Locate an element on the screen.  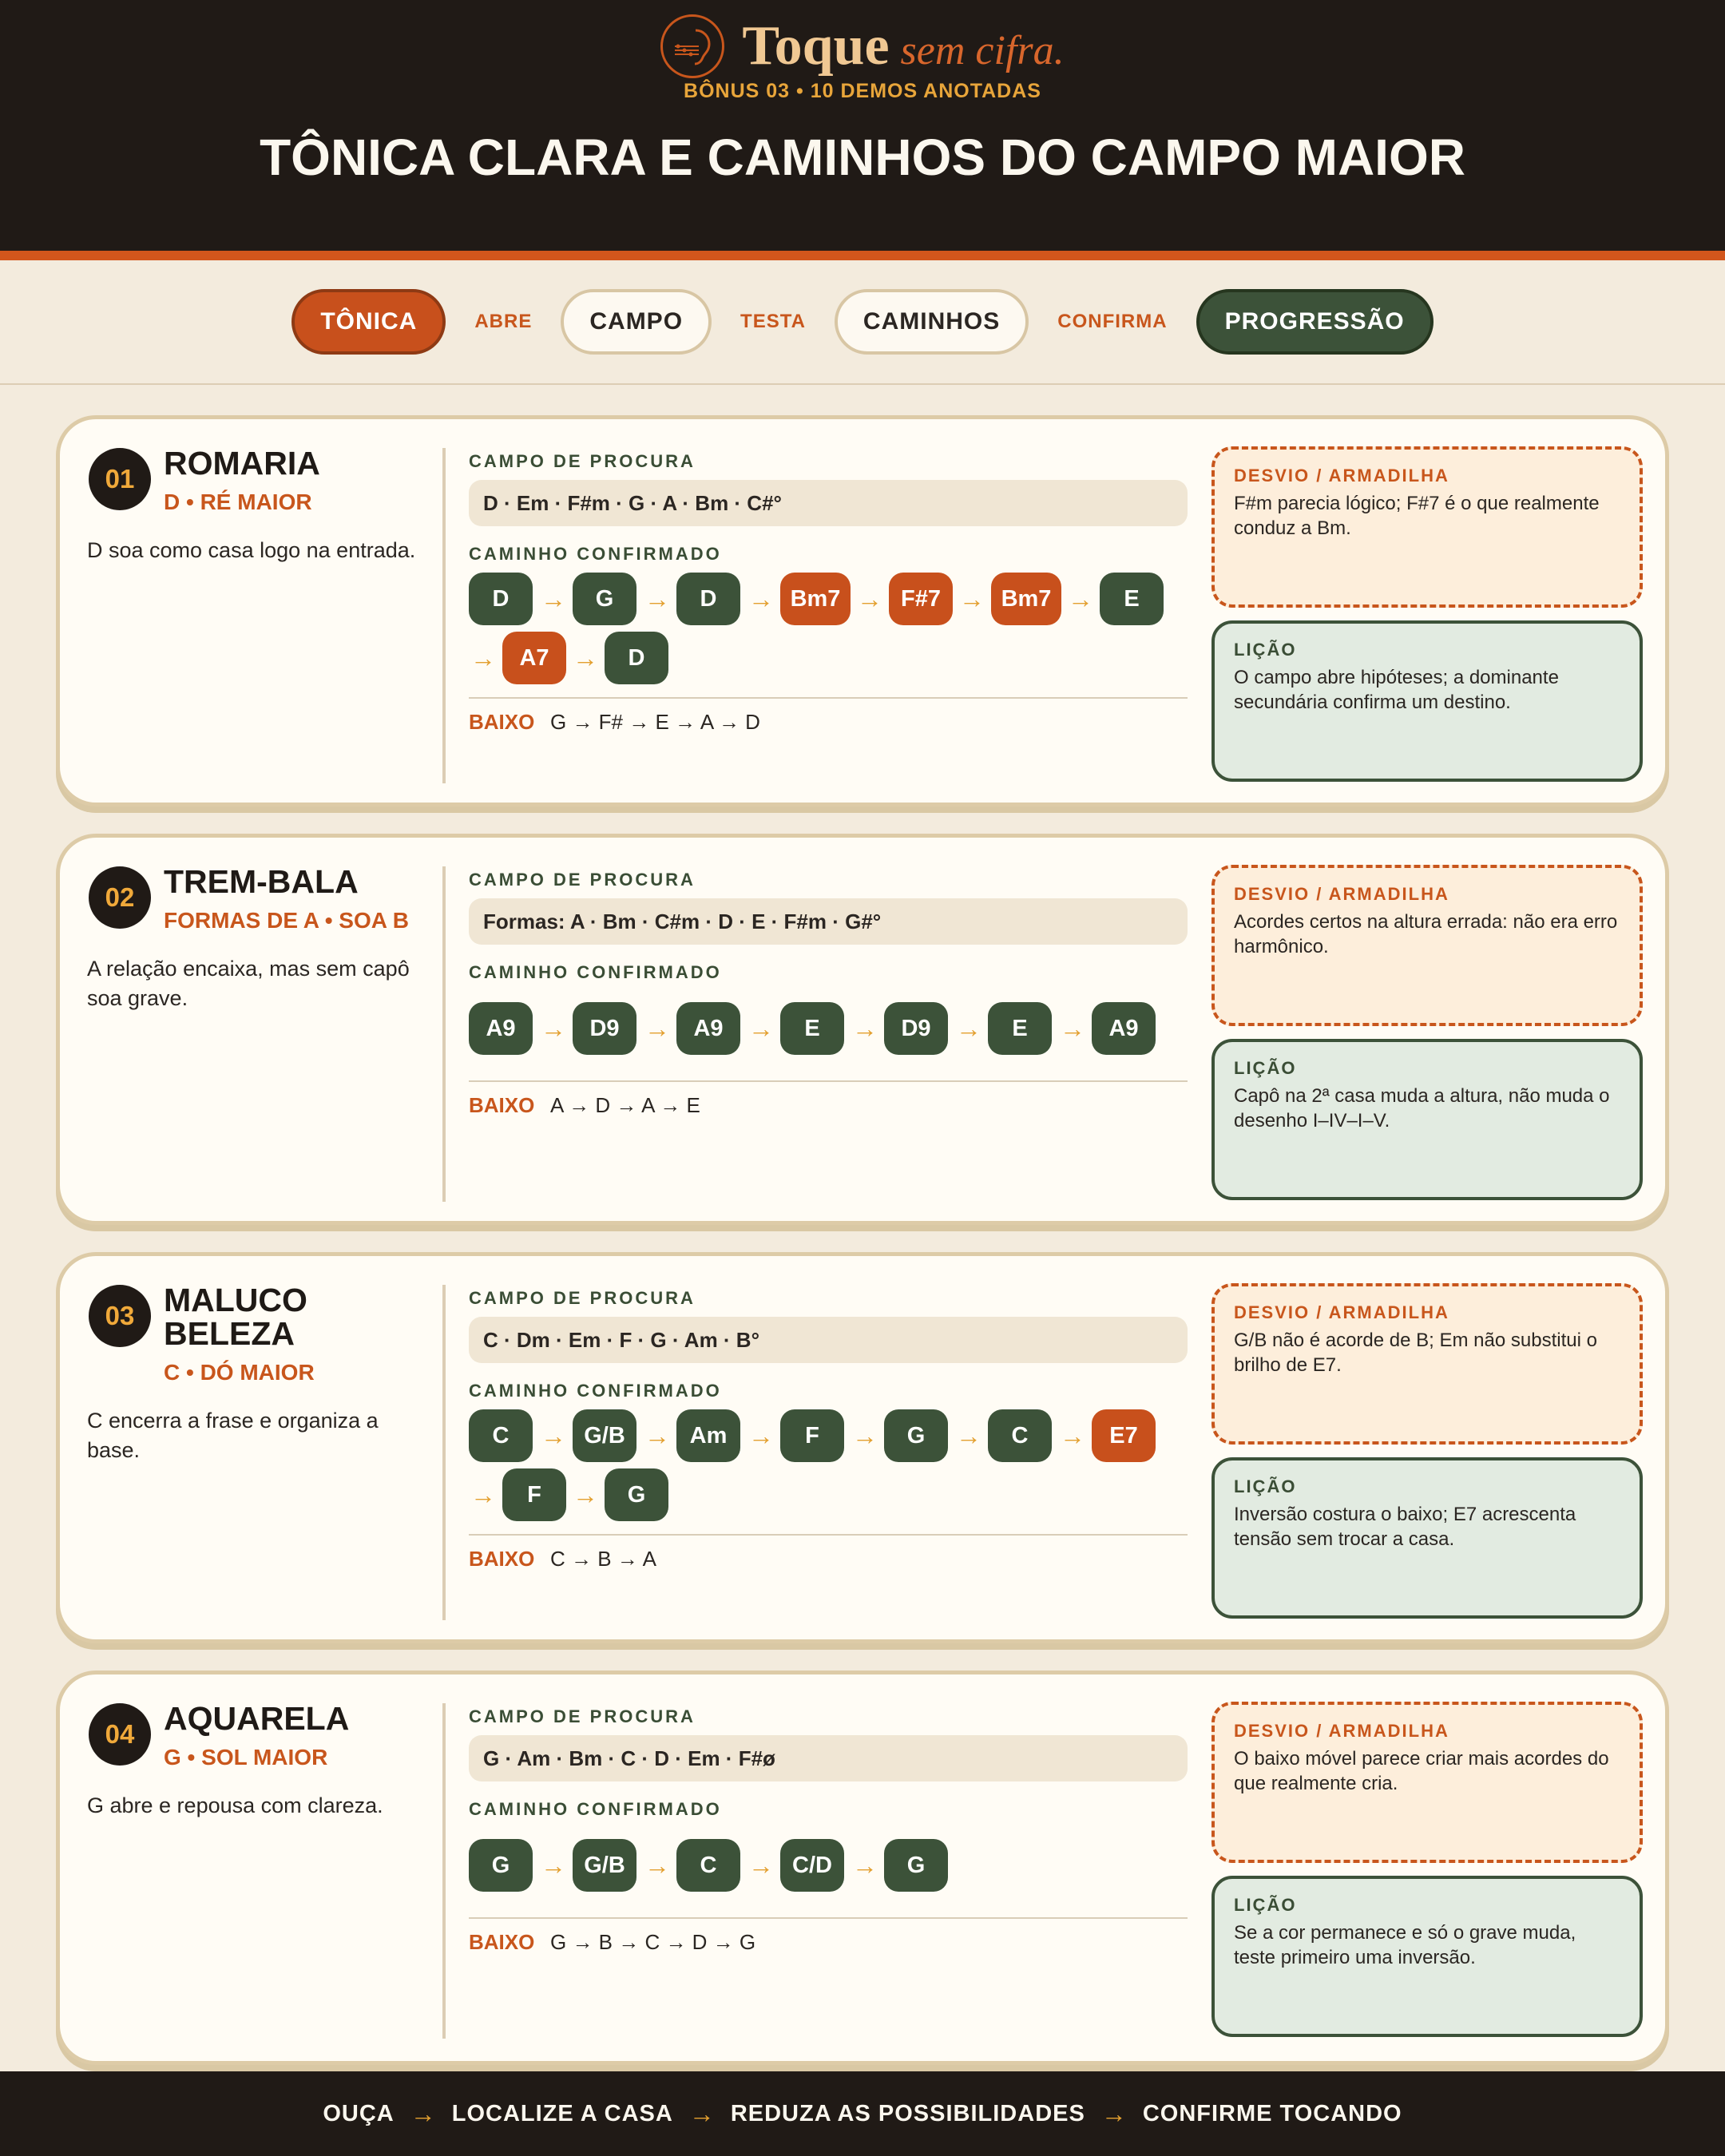
chord-chip: A7 is located at coordinates (534, 658).